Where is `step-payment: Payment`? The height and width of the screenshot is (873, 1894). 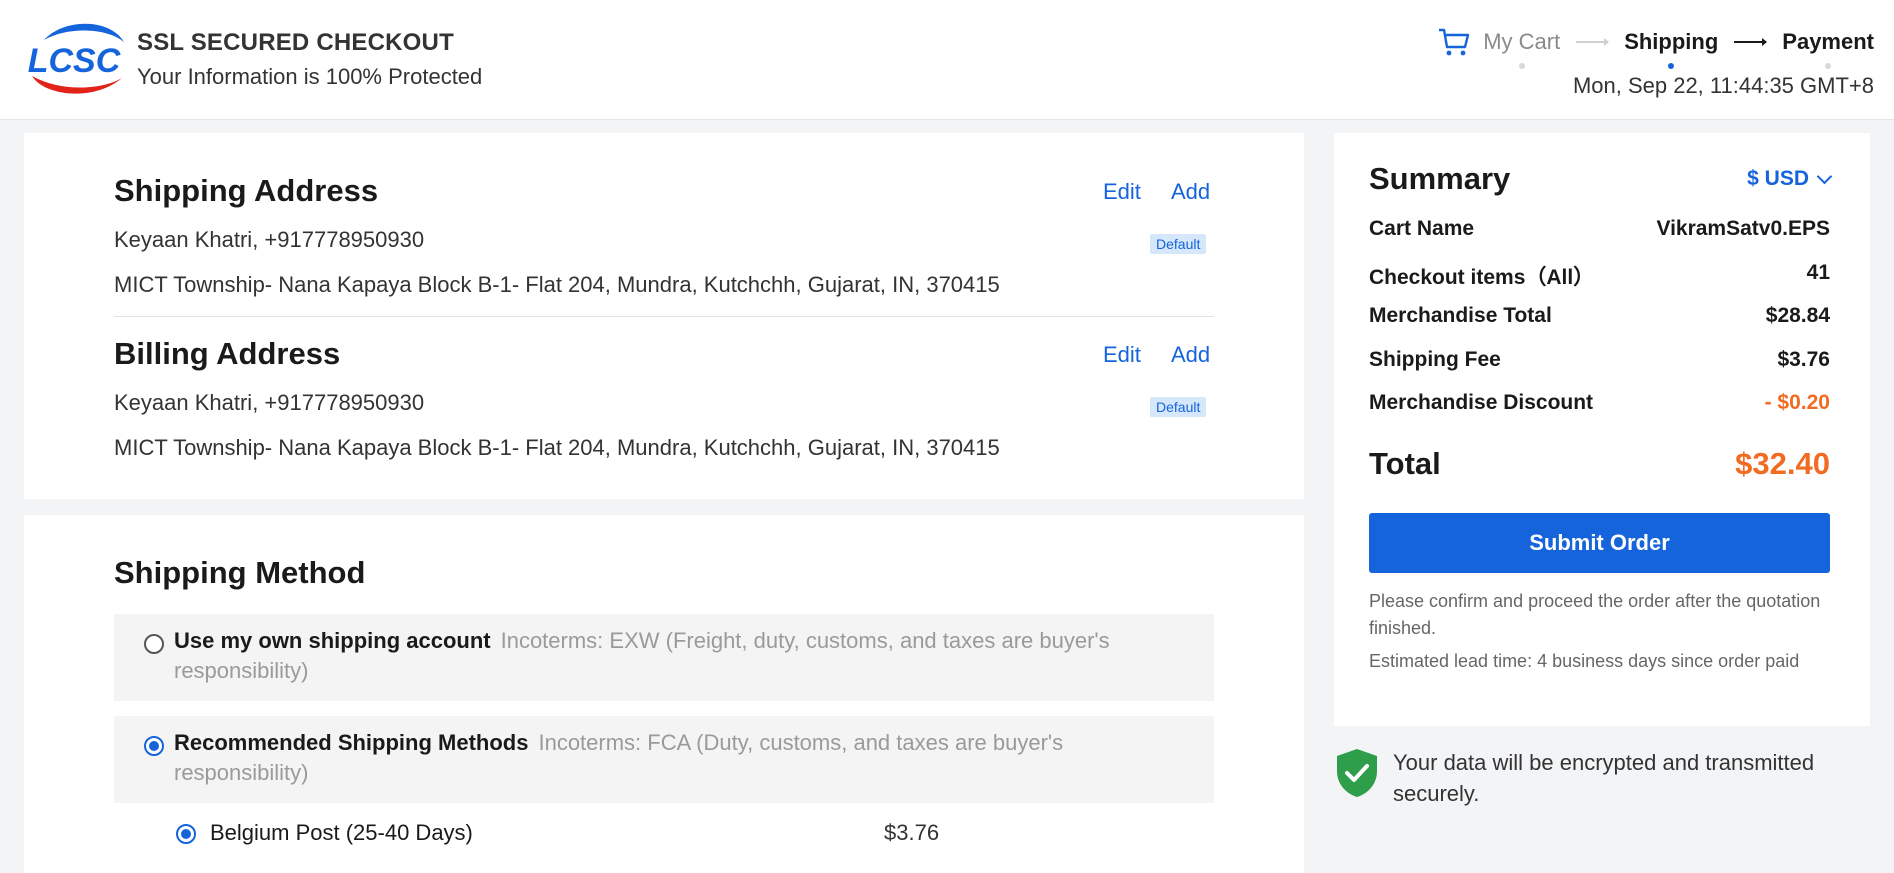 step-payment: Payment is located at coordinates (1828, 49).